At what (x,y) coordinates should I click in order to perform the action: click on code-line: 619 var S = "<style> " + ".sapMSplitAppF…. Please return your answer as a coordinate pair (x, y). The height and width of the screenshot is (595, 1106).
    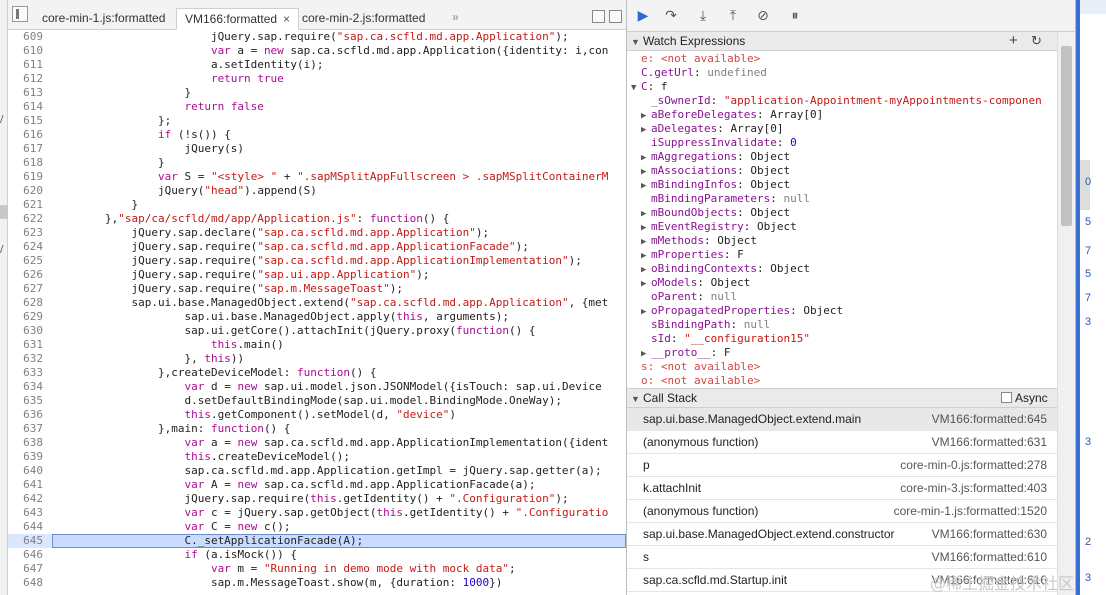
    Looking at the image, I should click on (317, 177).